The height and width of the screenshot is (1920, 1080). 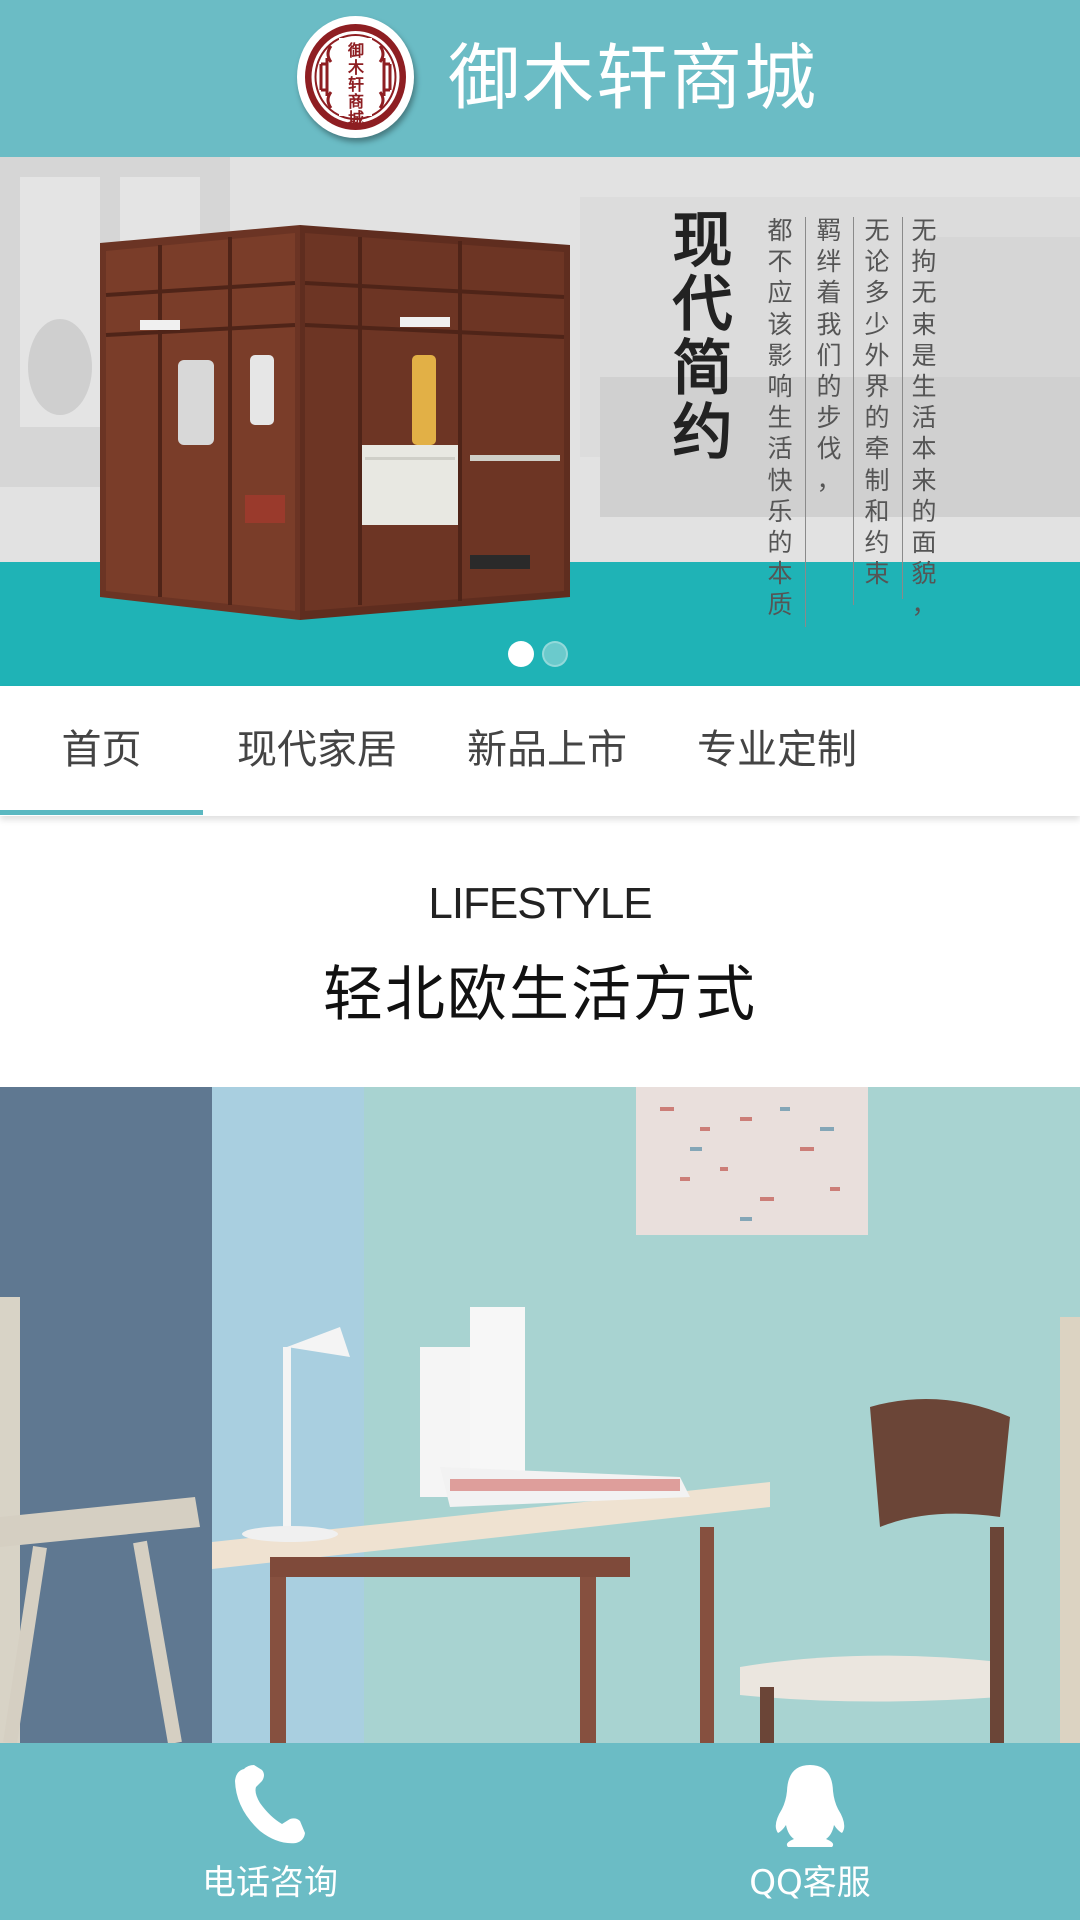 What do you see at coordinates (780, 293) in the screenshot?
I see `slogan-char: 应` at bounding box center [780, 293].